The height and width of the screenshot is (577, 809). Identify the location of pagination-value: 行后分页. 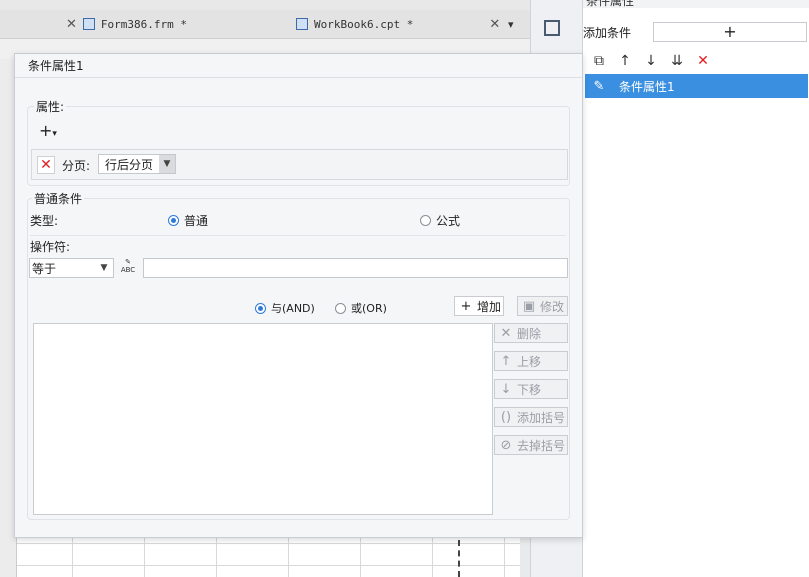
(129, 164).